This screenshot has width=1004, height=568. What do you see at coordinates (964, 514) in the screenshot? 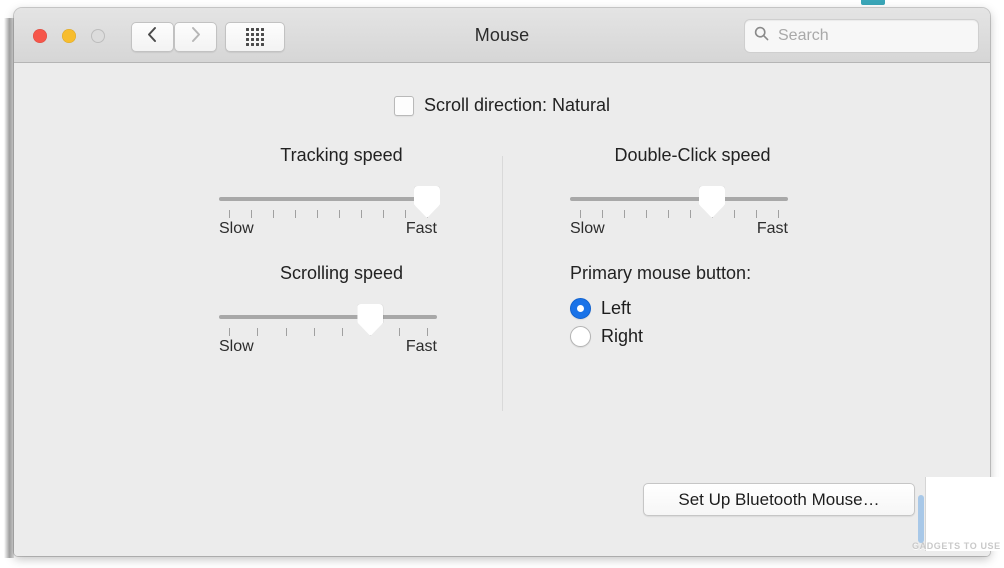
I see `overlay-panel` at bounding box center [964, 514].